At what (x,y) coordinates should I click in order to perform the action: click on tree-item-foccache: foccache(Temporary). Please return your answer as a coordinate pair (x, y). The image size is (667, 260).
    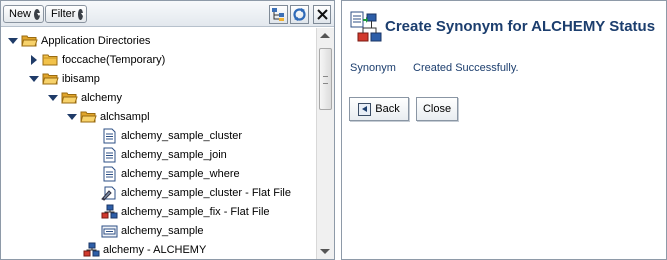
    Looking at the image, I should click on (96, 60).